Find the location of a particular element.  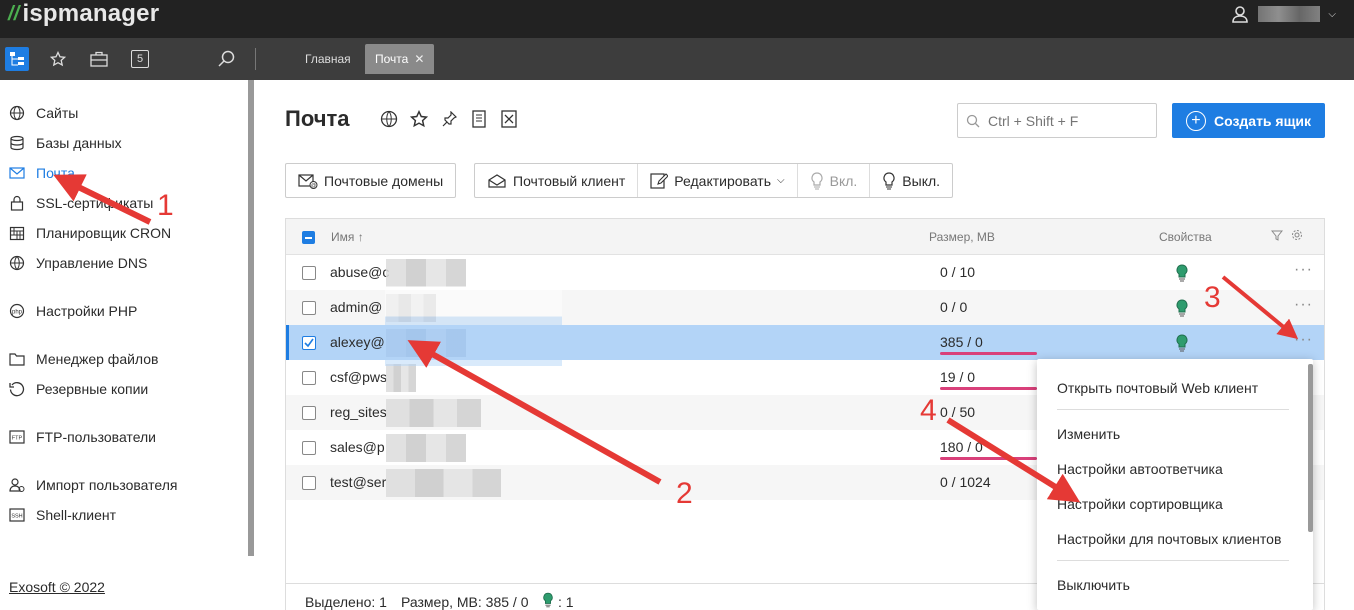

toolbar-divider is located at coordinates (255, 59).